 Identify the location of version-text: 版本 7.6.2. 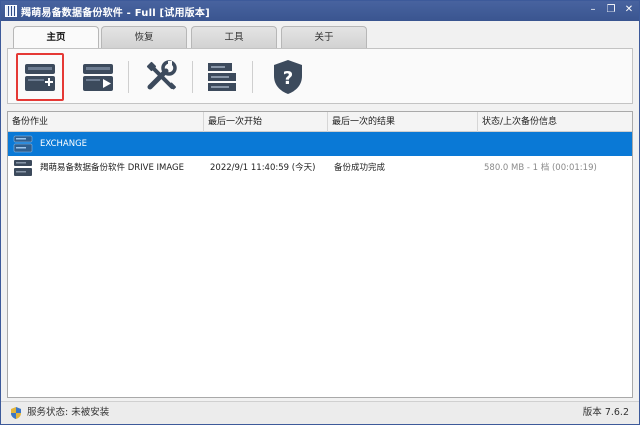
(605, 412).